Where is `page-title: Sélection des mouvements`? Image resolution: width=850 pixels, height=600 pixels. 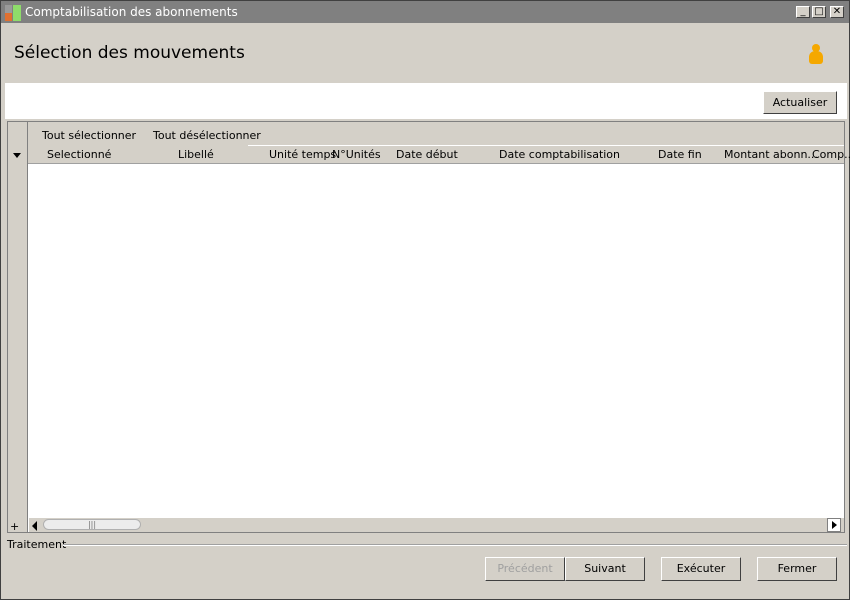
page-title: Sélection des mouvements is located at coordinates (129, 53).